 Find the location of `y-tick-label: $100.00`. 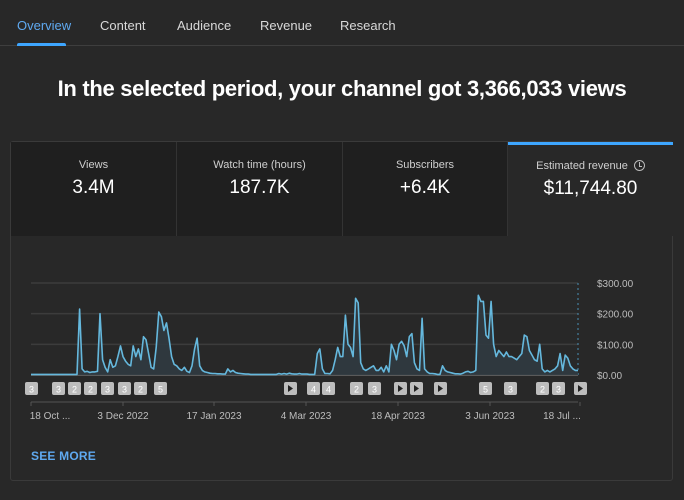

y-tick-label: $100.00 is located at coordinates (615, 345).